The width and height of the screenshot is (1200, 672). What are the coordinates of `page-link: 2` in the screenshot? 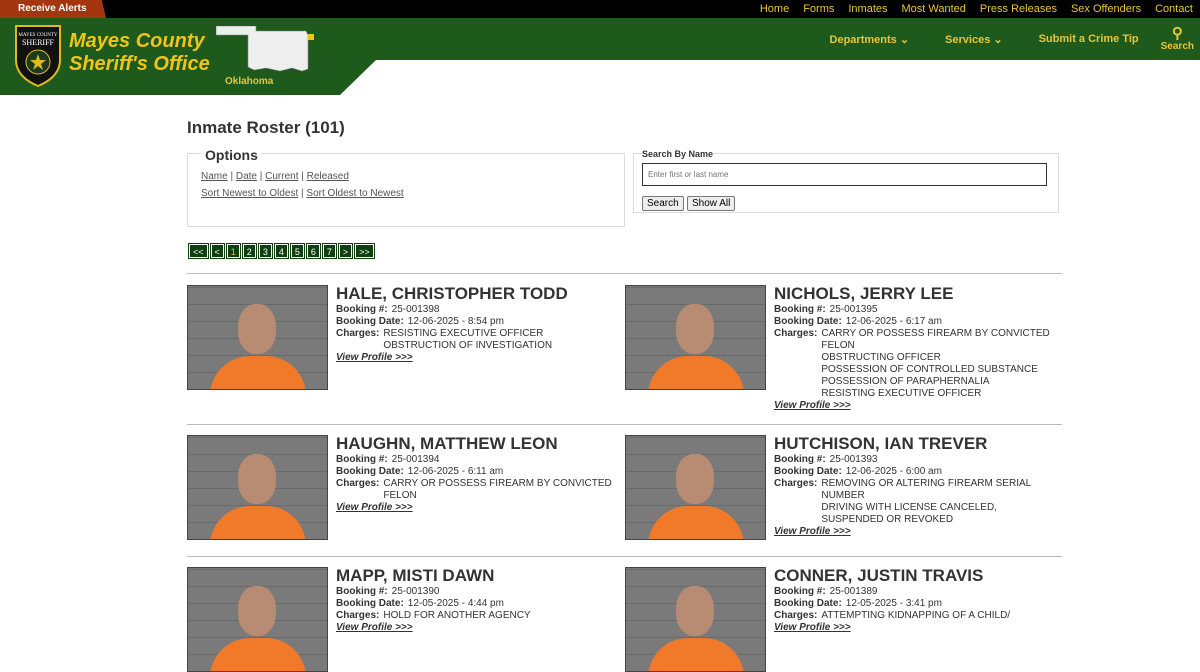 It's located at (249, 251).